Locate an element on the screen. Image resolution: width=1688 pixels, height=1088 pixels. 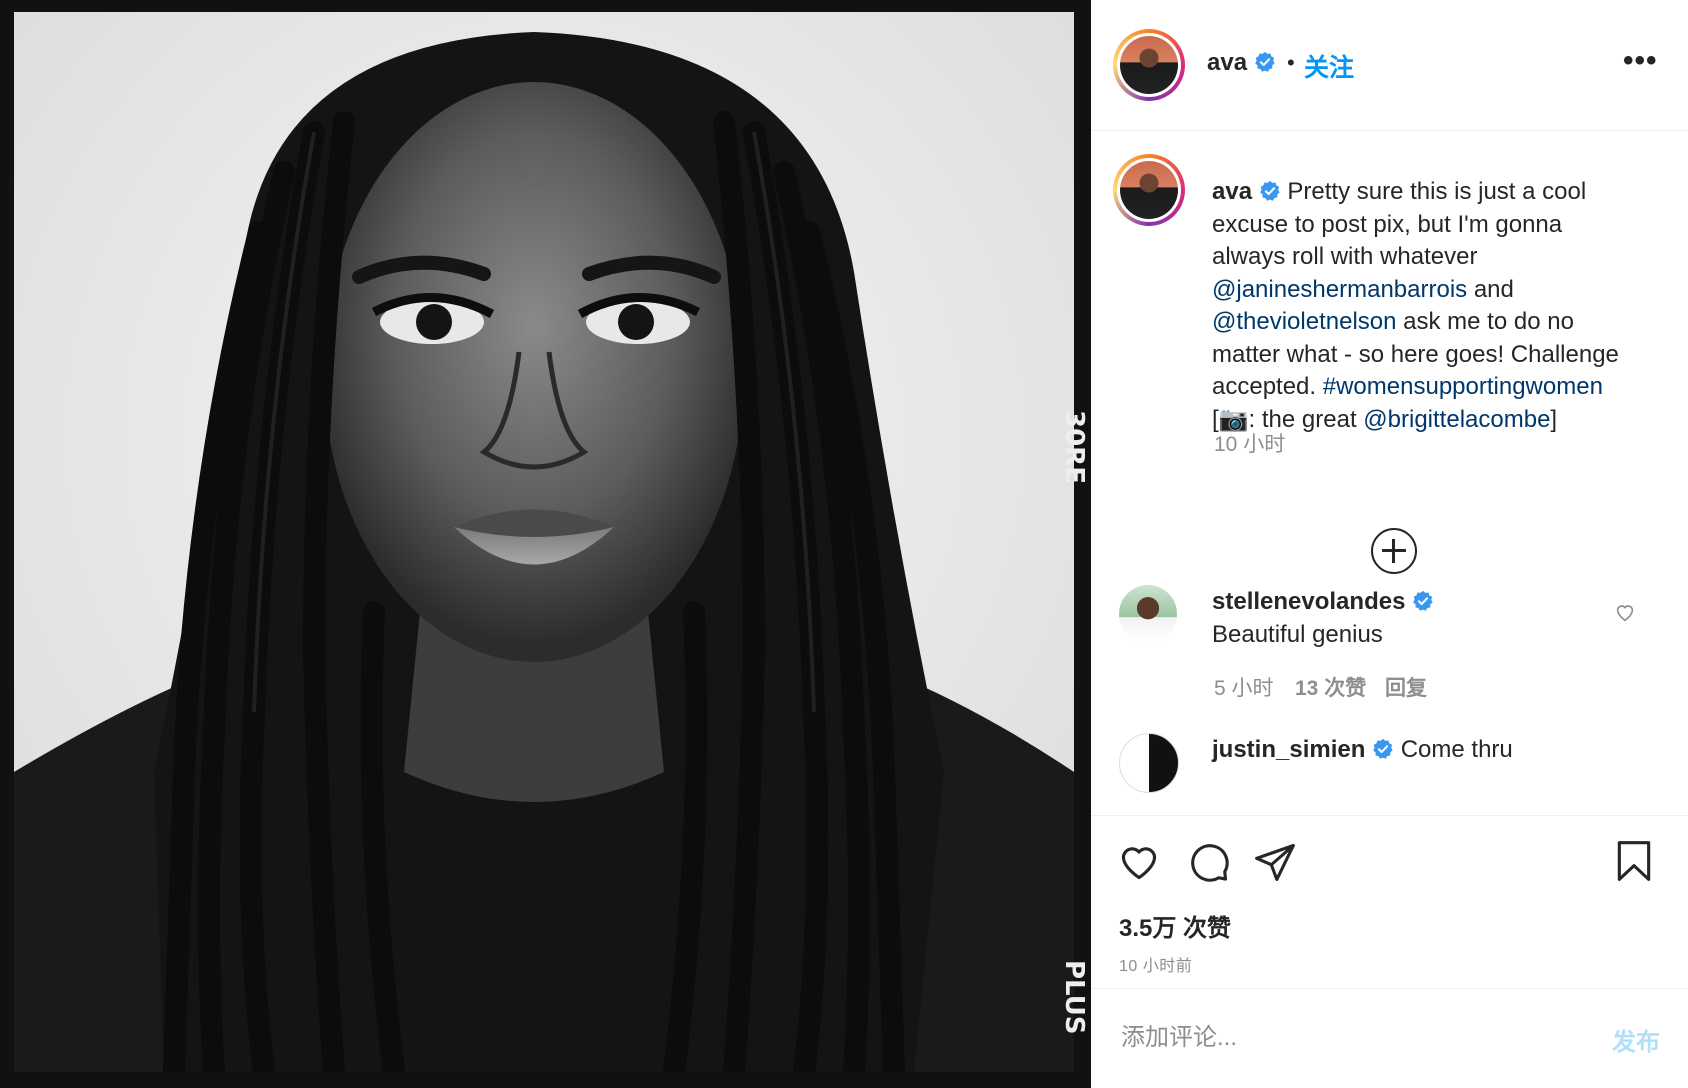
film-edge-text-top: 30RE is located at coordinates (1074, 447).